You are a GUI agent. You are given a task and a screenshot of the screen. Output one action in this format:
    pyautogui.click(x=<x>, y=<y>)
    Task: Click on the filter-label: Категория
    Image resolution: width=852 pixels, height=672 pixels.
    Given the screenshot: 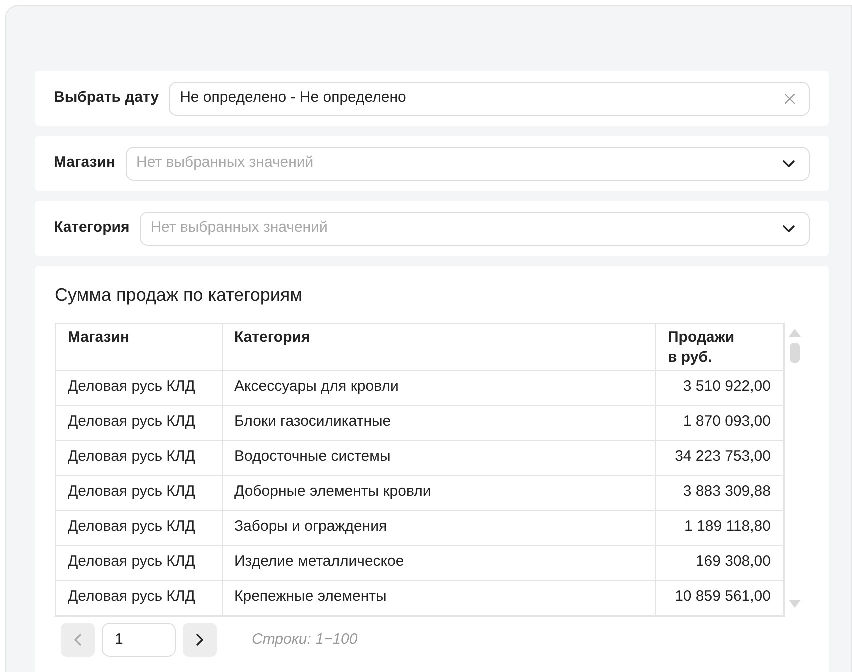 What is the action you would take?
    pyautogui.click(x=92, y=228)
    